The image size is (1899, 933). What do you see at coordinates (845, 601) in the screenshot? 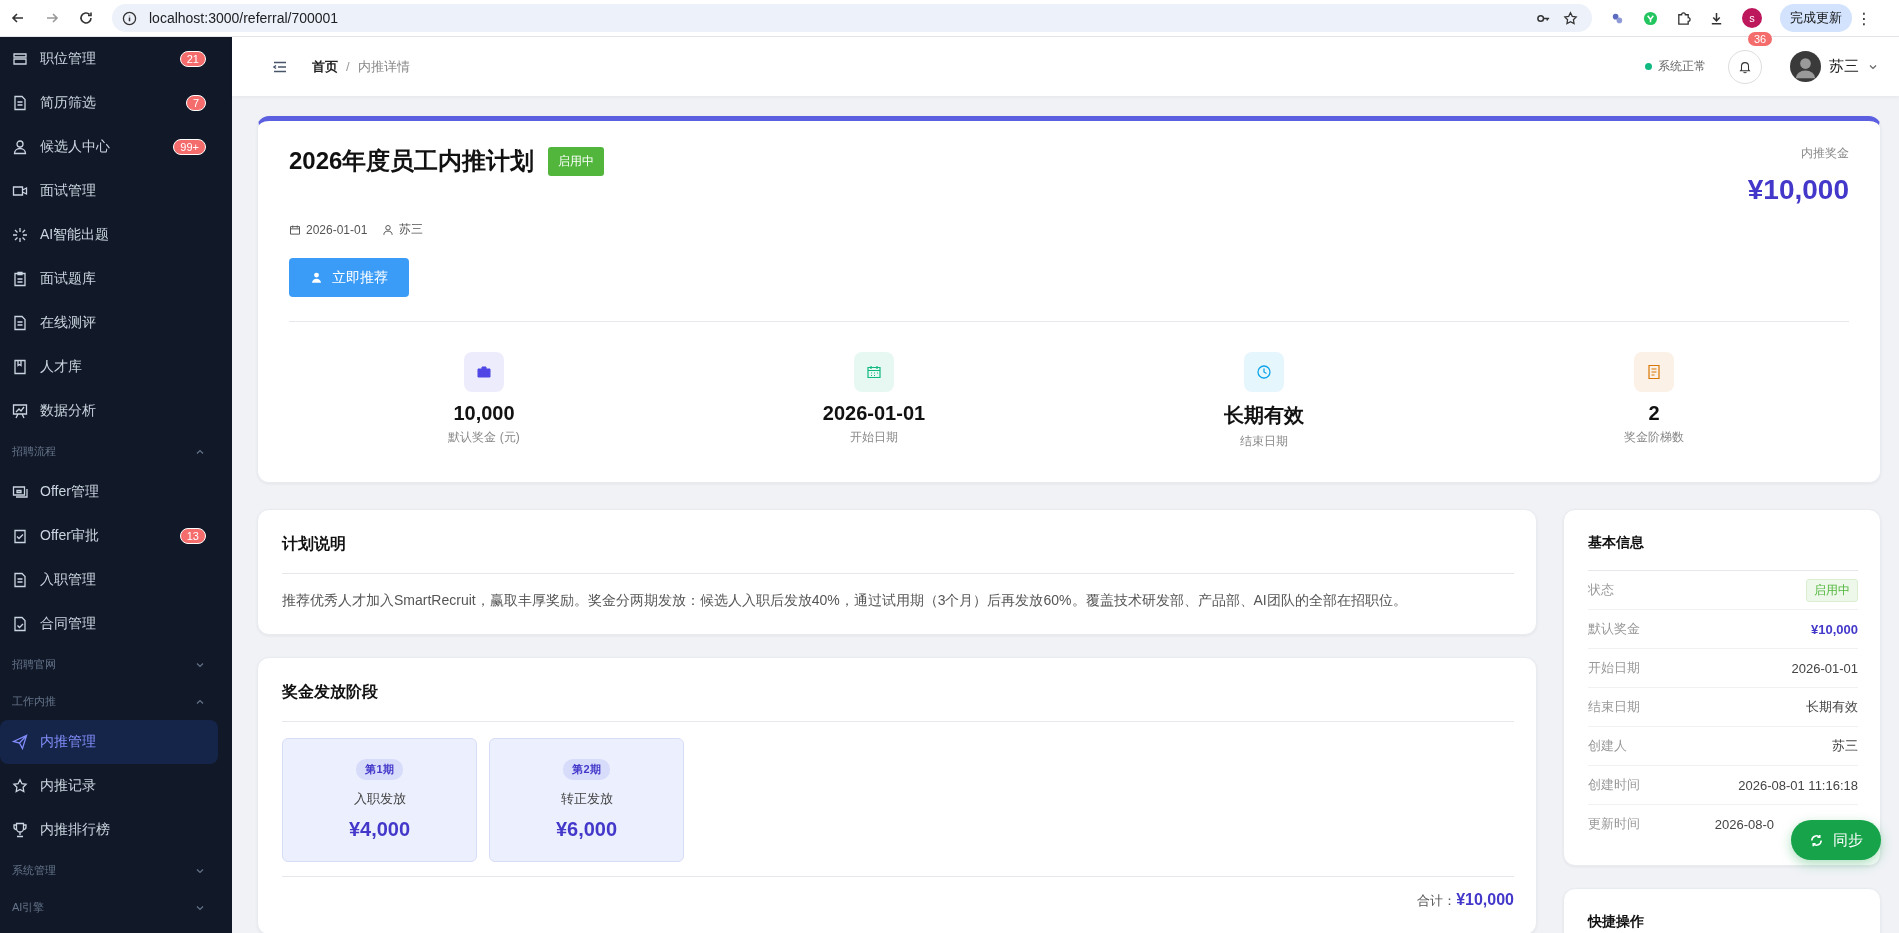
I see `description-text: 推荐优秀人才加入SmartRecruit，赢取丰厚奖励。奖金分两期发放：候选人入职后发放40%，通过试用期（3个月）后再发放60%。覆盖技术研发部、产品部、AI团队的全部在招职位。` at bounding box center [845, 601].